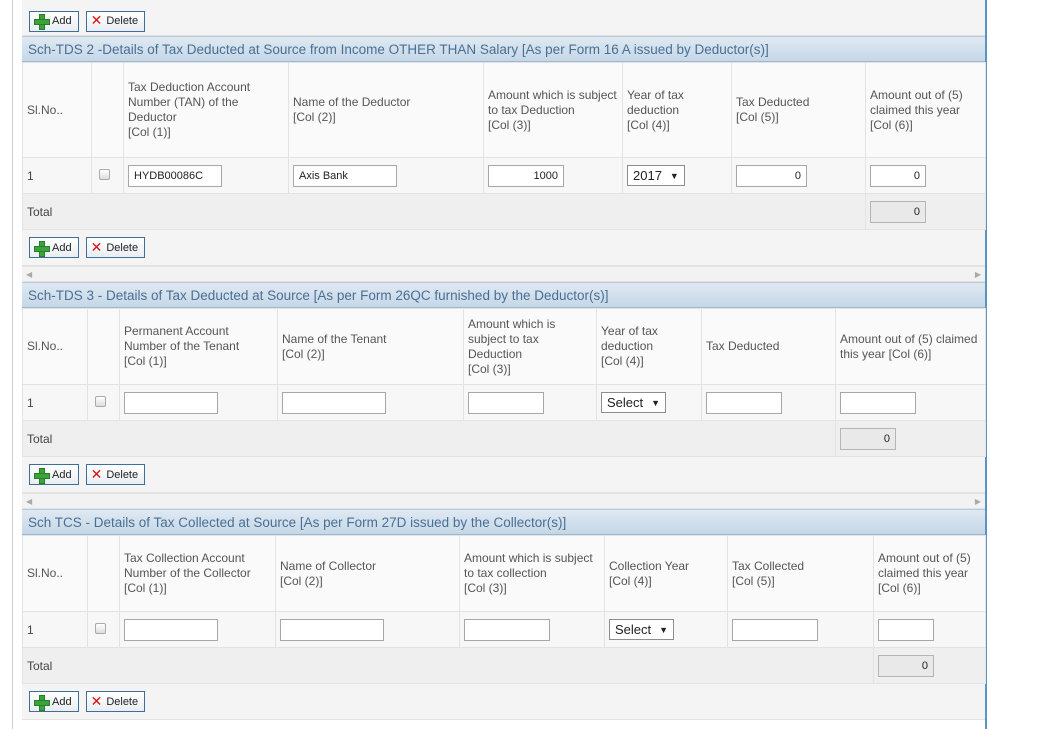 The width and height of the screenshot is (1051, 729). Describe the element at coordinates (503, 21) in the screenshot. I see `tds1-button-bar: Add ✕ Delete` at that location.